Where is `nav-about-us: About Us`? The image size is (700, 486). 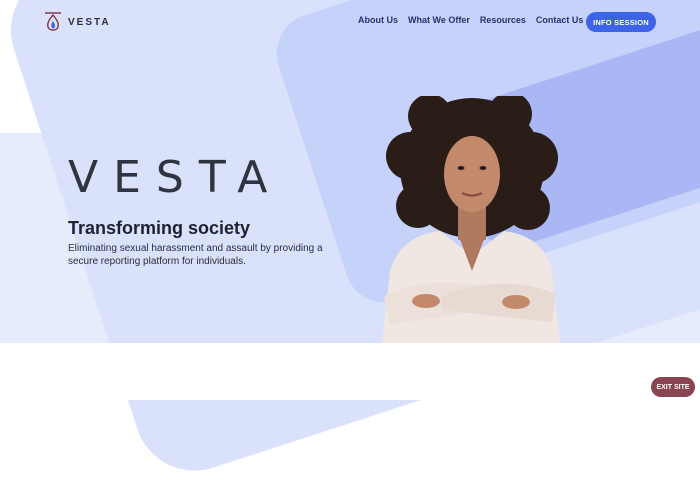 nav-about-us: About Us is located at coordinates (378, 20).